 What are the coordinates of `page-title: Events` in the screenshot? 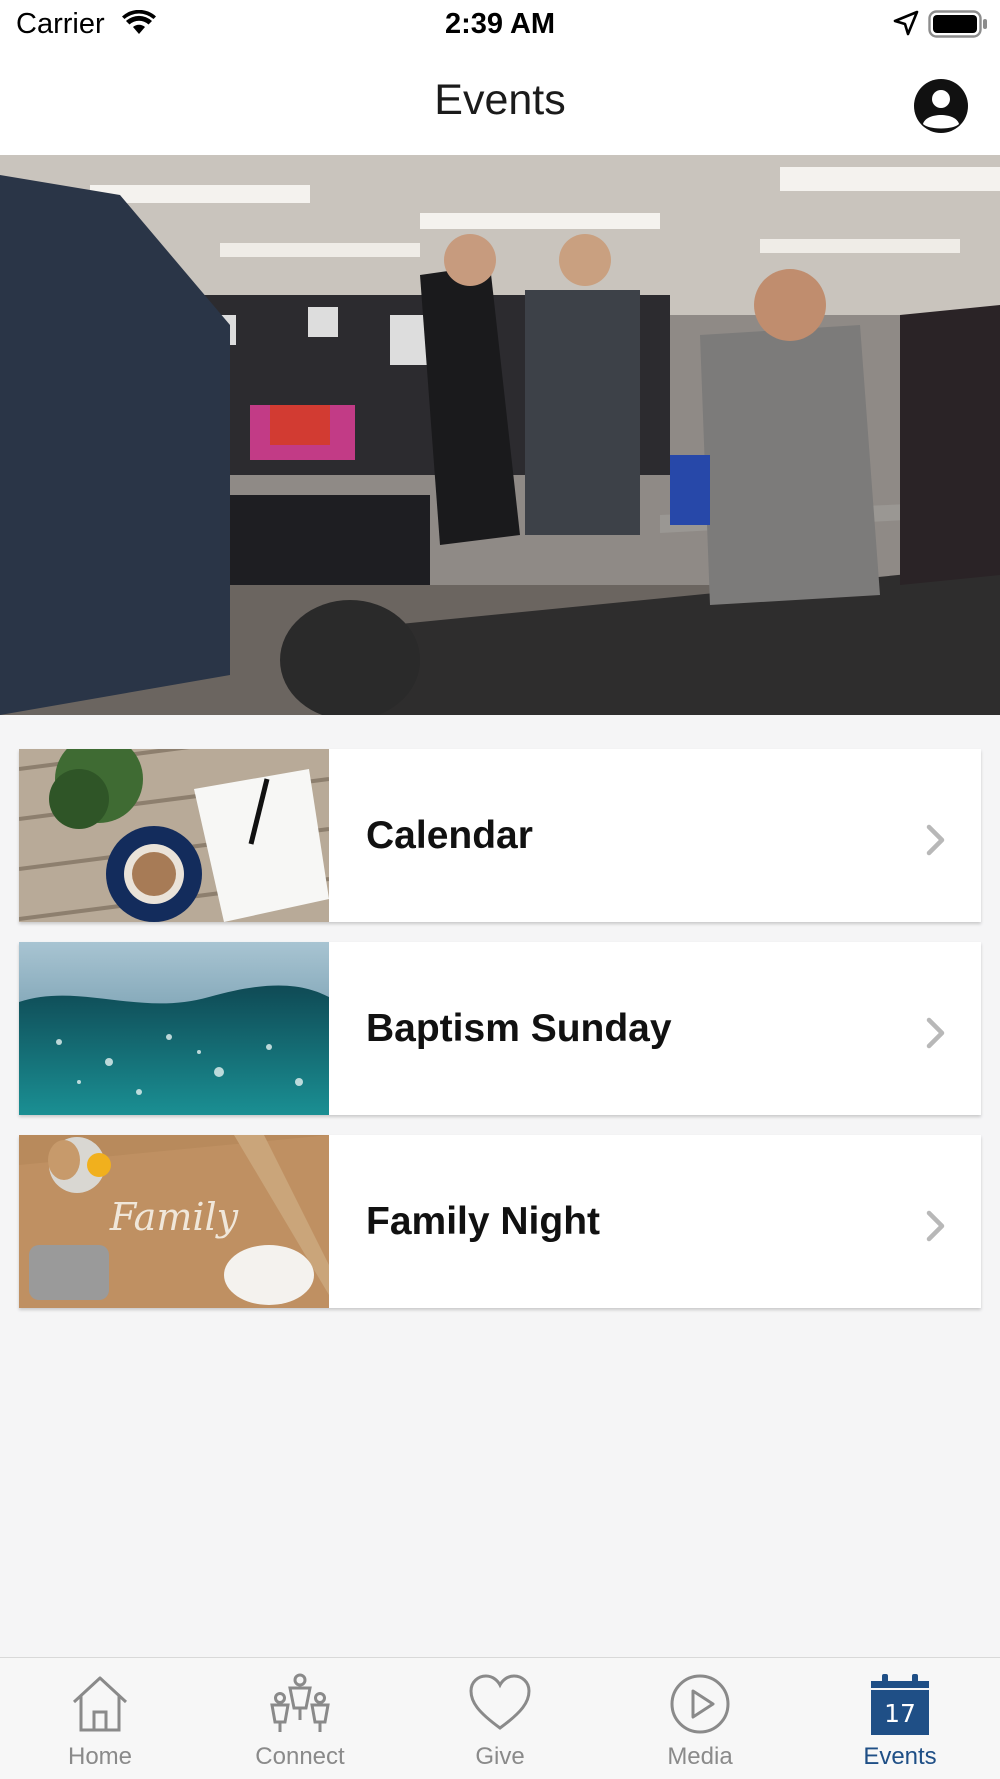 It's located at (500, 100).